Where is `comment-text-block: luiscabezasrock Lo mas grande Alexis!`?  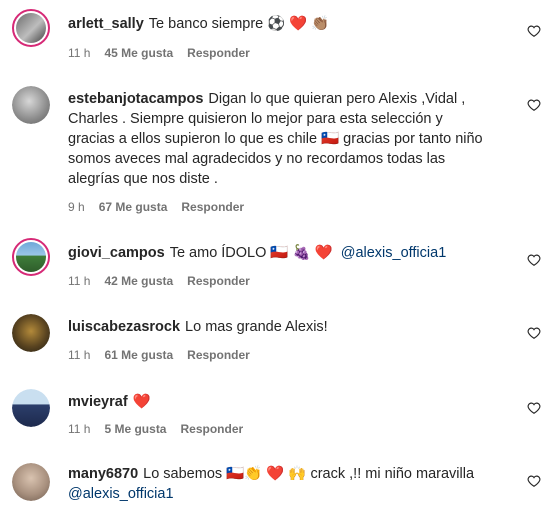 comment-text-block: luiscabezasrock Lo mas grande Alexis! is located at coordinates (278, 327).